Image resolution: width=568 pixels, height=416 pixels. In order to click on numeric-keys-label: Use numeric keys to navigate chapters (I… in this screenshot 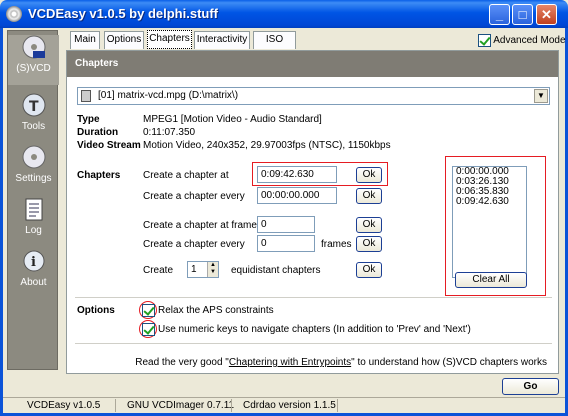, I will do `click(314, 329)`.